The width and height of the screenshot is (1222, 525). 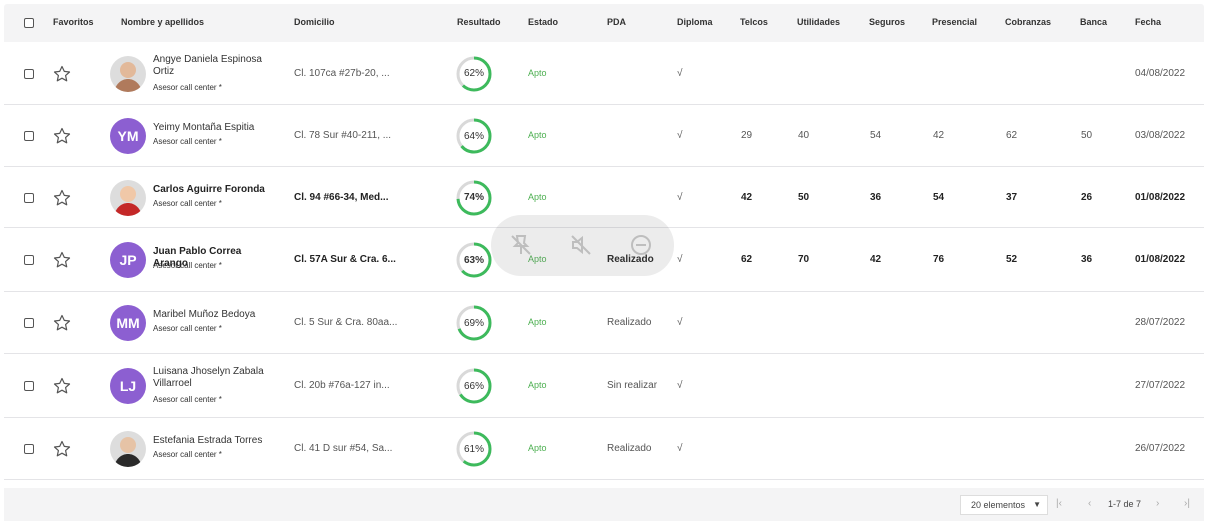 What do you see at coordinates (1037, 504) in the screenshot?
I see `chevron-down-icon: ▼` at bounding box center [1037, 504].